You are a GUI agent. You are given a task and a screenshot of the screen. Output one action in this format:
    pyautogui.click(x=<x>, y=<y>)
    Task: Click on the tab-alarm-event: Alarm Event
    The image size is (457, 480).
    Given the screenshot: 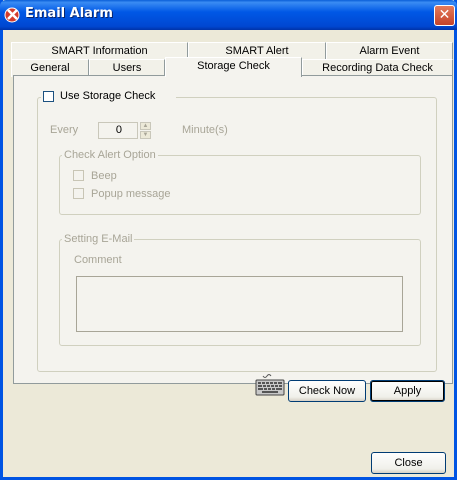 What is the action you would take?
    pyautogui.click(x=389, y=51)
    